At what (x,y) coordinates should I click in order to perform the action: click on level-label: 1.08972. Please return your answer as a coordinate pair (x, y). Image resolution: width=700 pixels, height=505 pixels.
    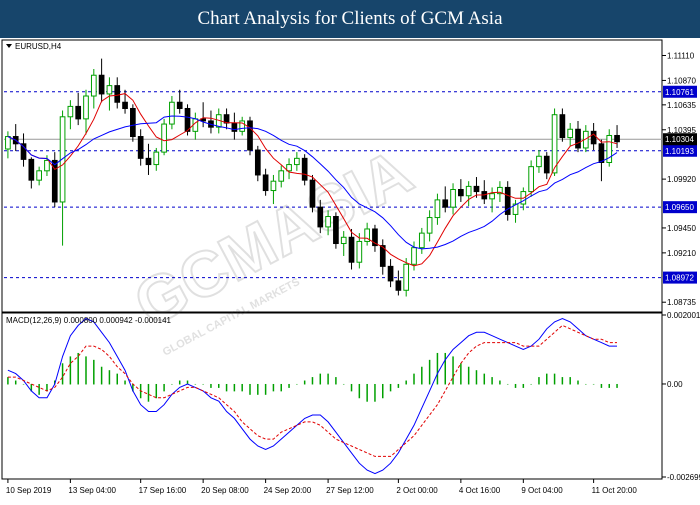
    Looking at the image, I should click on (679, 278).